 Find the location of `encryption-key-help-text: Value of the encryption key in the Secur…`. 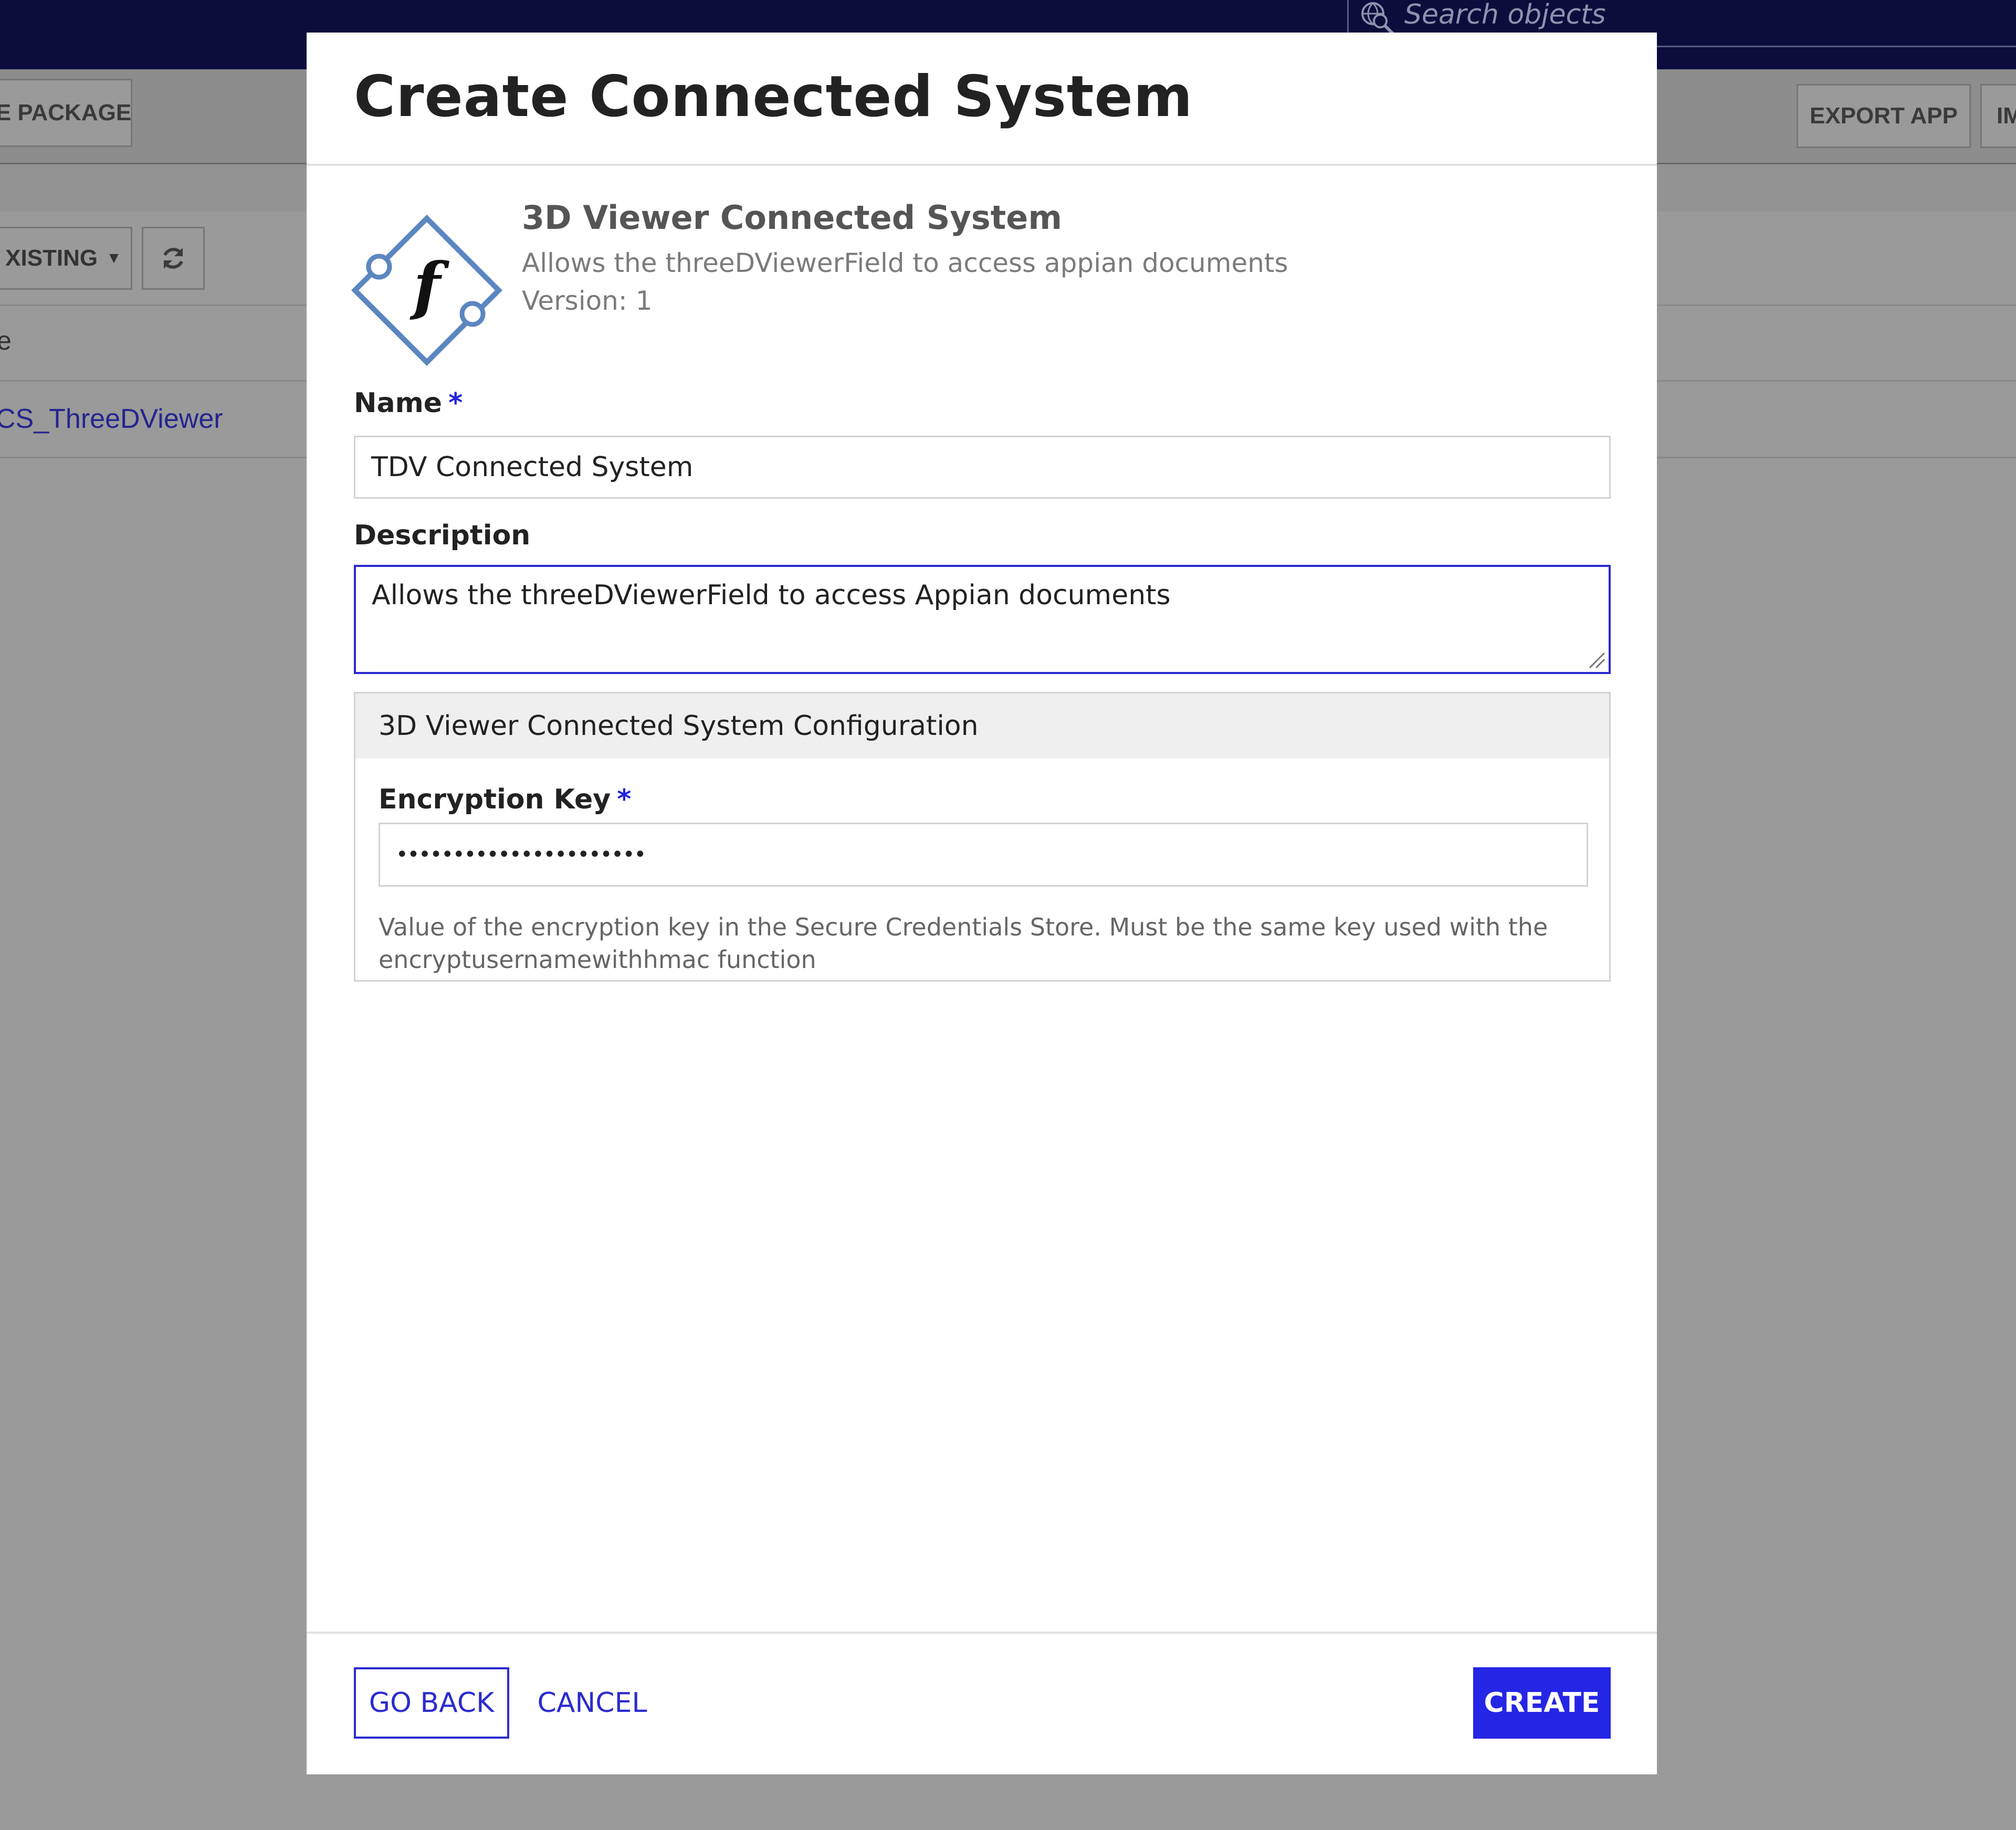

encryption-key-help-text: Value of the encryption key in the Secur… is located at coordinates (963, 944).